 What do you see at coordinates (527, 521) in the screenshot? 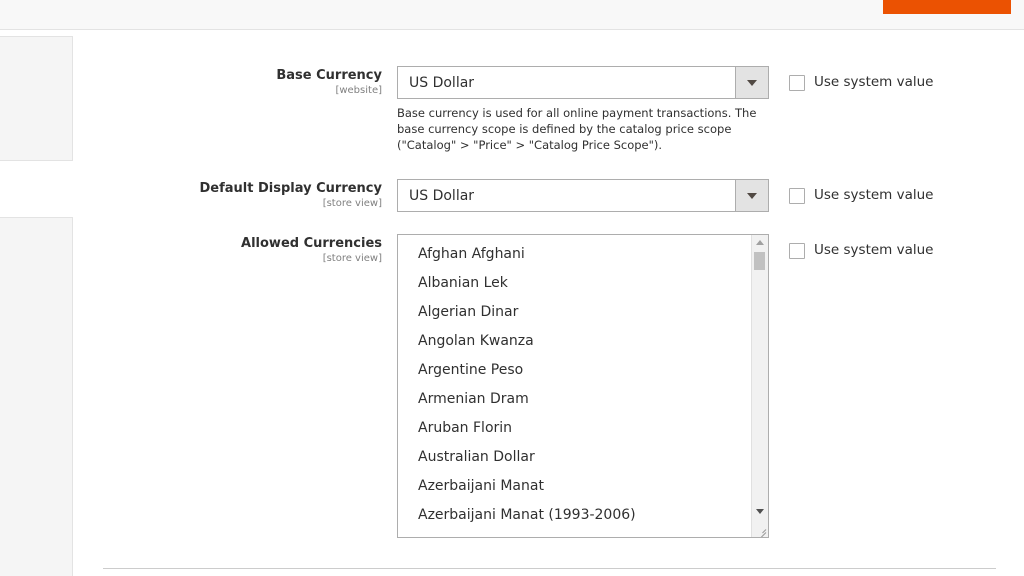
I see `currency-option: Azerbaijani Manat (1993-2006)` at bounding box center [527, 521].